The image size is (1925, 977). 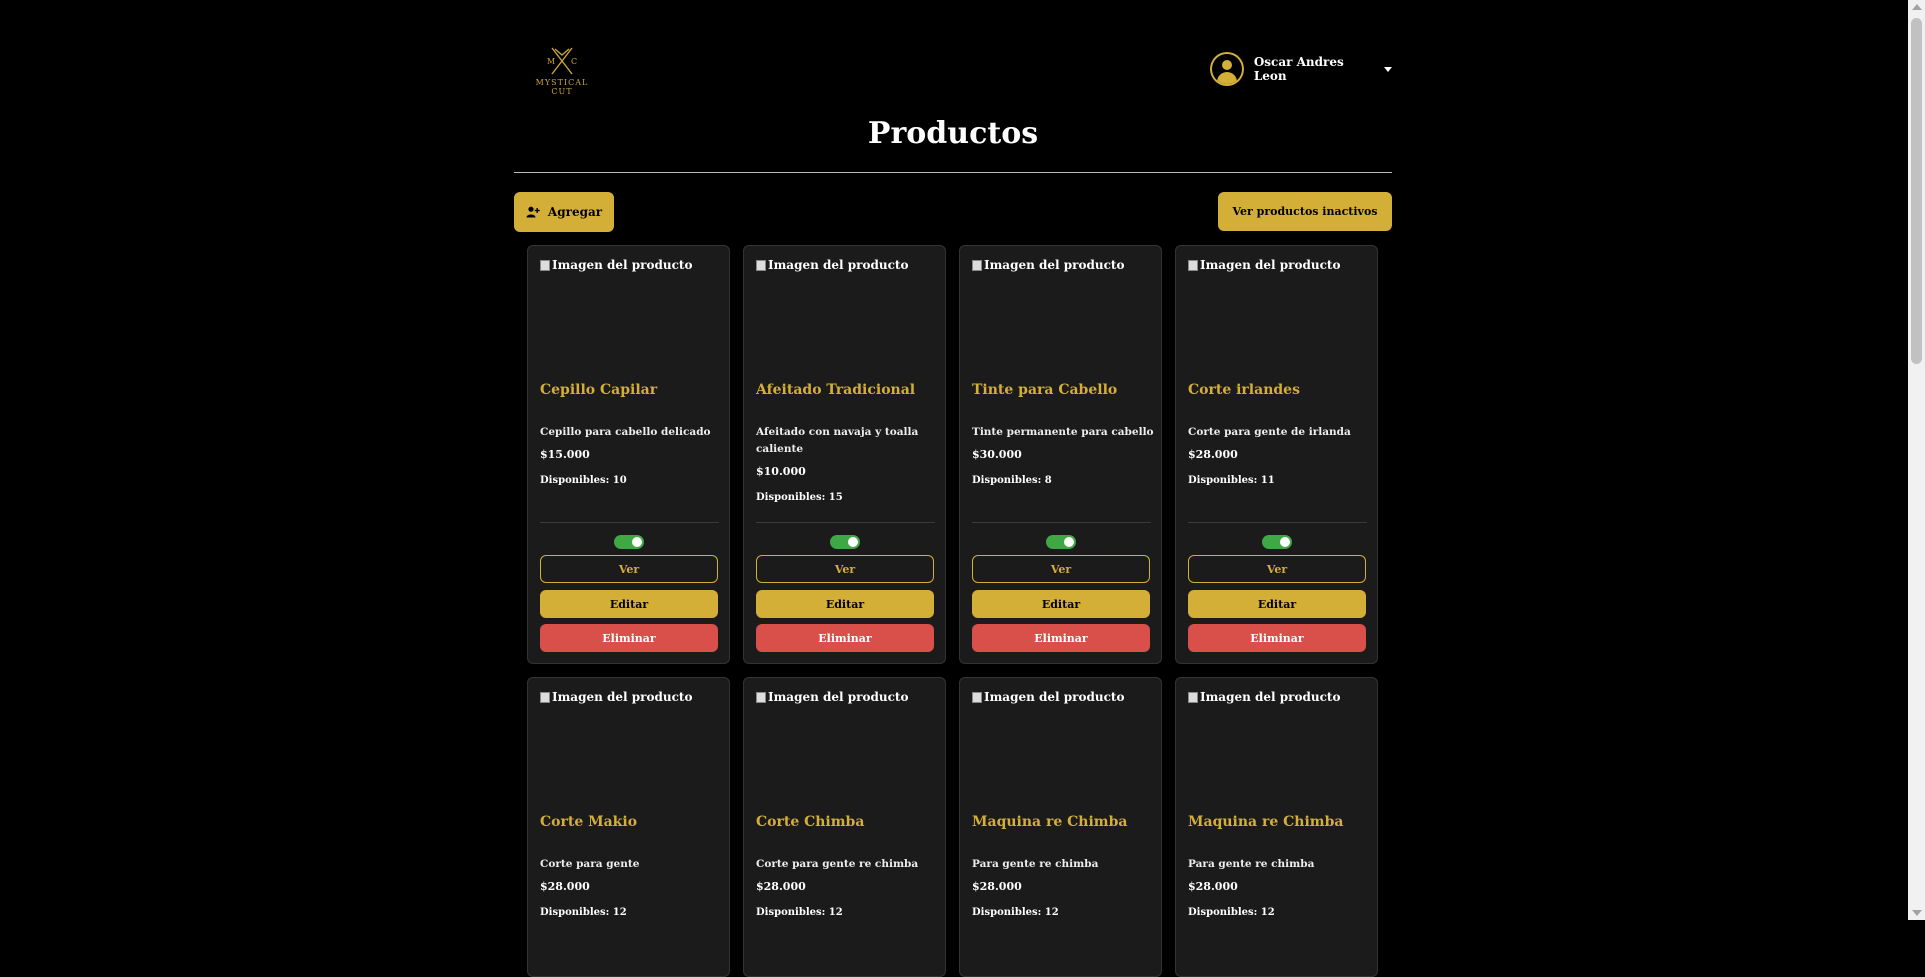 What do you see at coordinates (997, 454) in the screenshot?
I see `product-price: $30.000` at bounding box center [997, 454].